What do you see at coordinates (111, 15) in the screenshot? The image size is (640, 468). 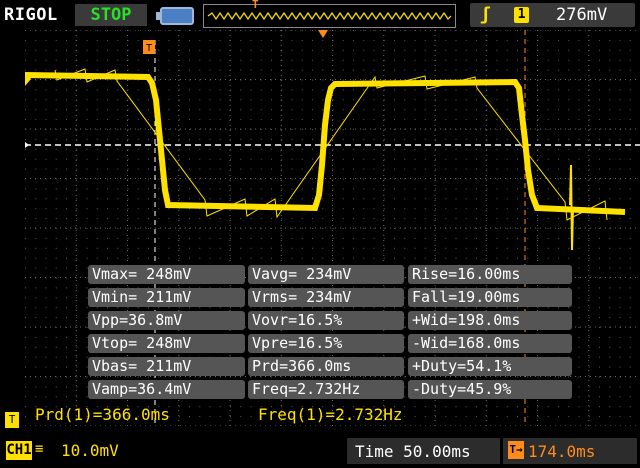 I see `run-stop-status: STOP` at bounding box center [111, 15].